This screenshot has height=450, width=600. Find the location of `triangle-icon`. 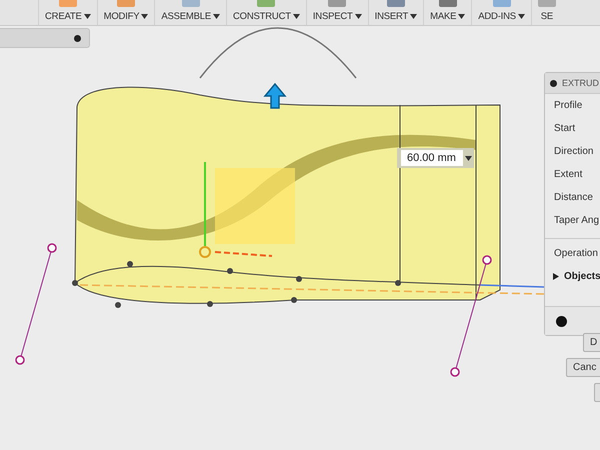

triangle-icon is located at coordinates (556, 276).